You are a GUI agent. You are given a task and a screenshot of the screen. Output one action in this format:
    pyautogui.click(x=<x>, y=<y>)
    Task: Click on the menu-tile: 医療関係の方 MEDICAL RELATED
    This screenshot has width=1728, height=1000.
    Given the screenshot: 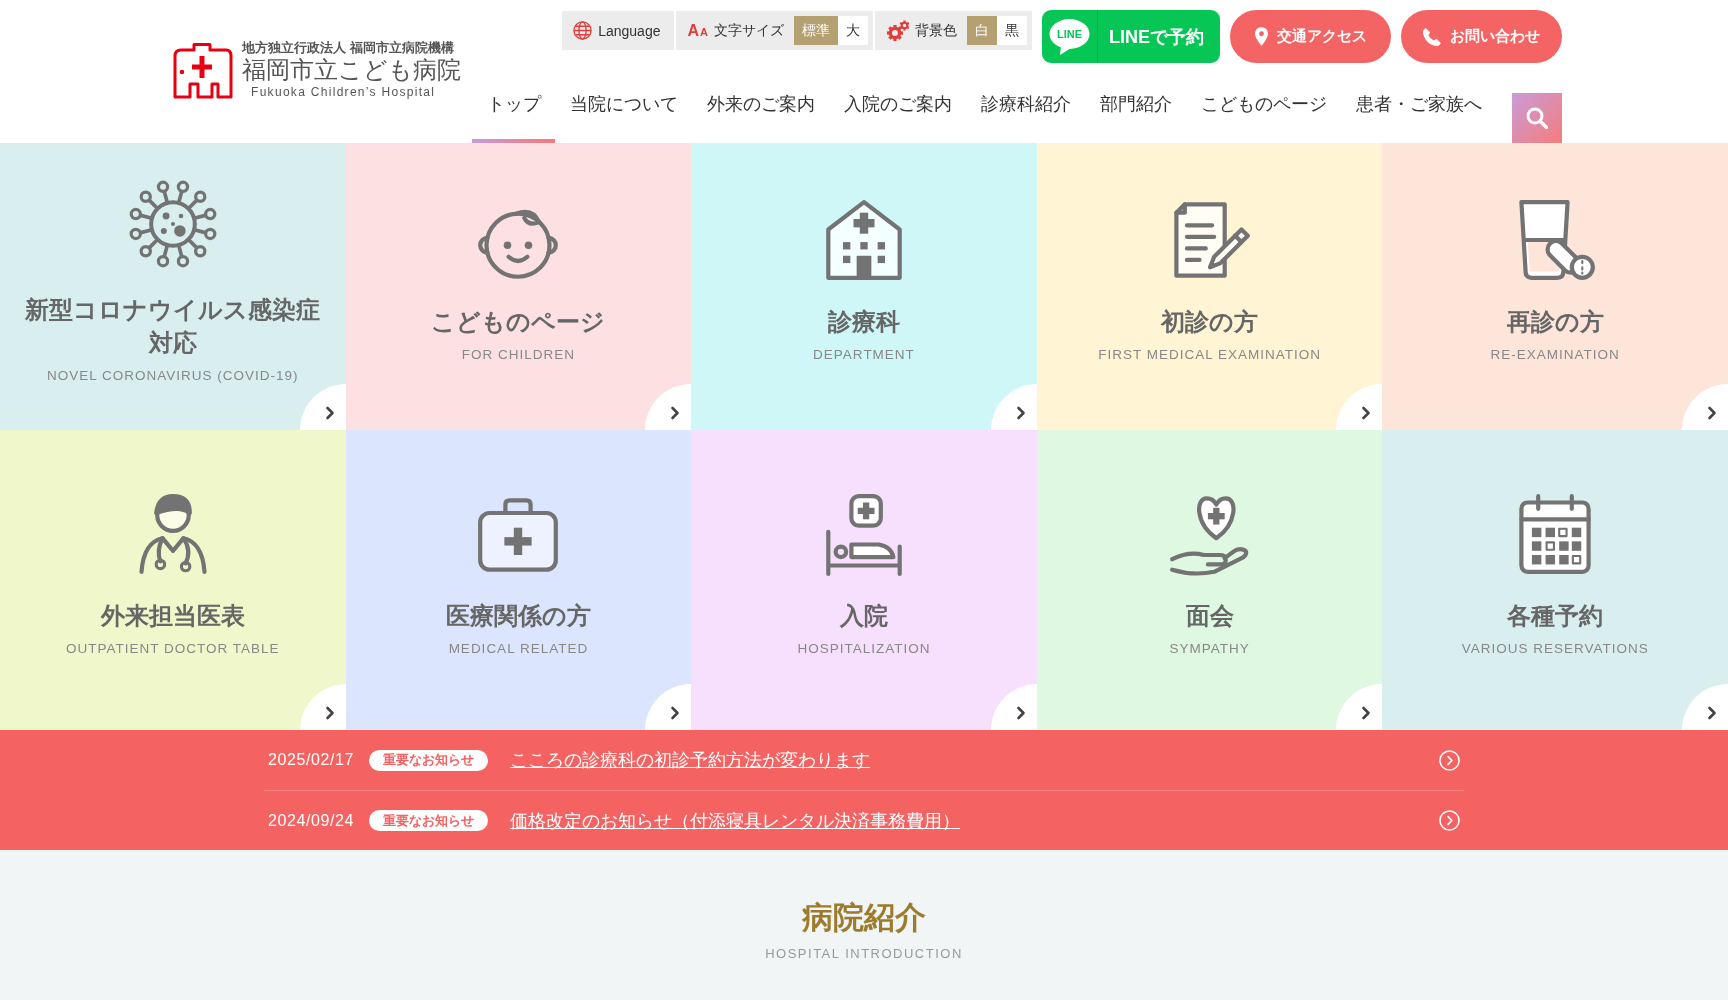 What is the action you would take?
    pyautogui.click(x=518, y=580)
    